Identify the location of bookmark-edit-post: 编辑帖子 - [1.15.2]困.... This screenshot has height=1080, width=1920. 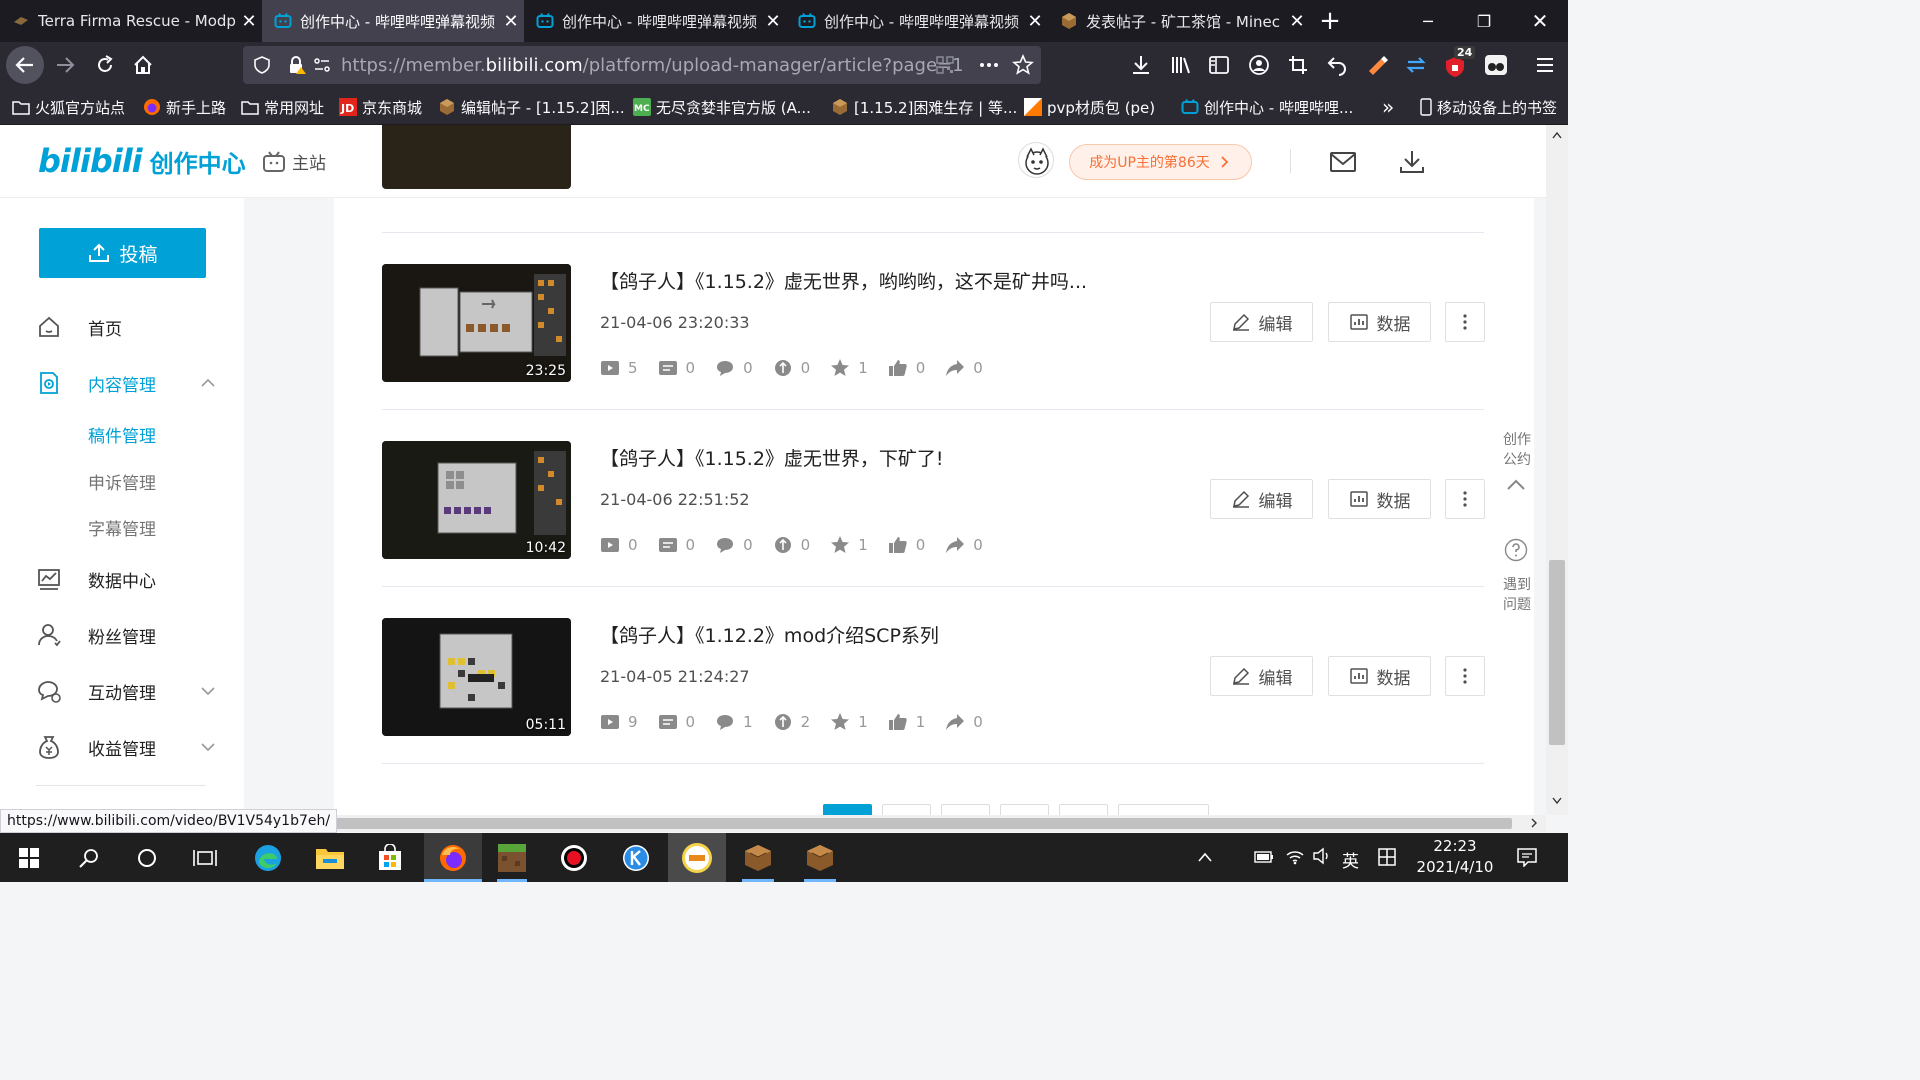
(531, 107).